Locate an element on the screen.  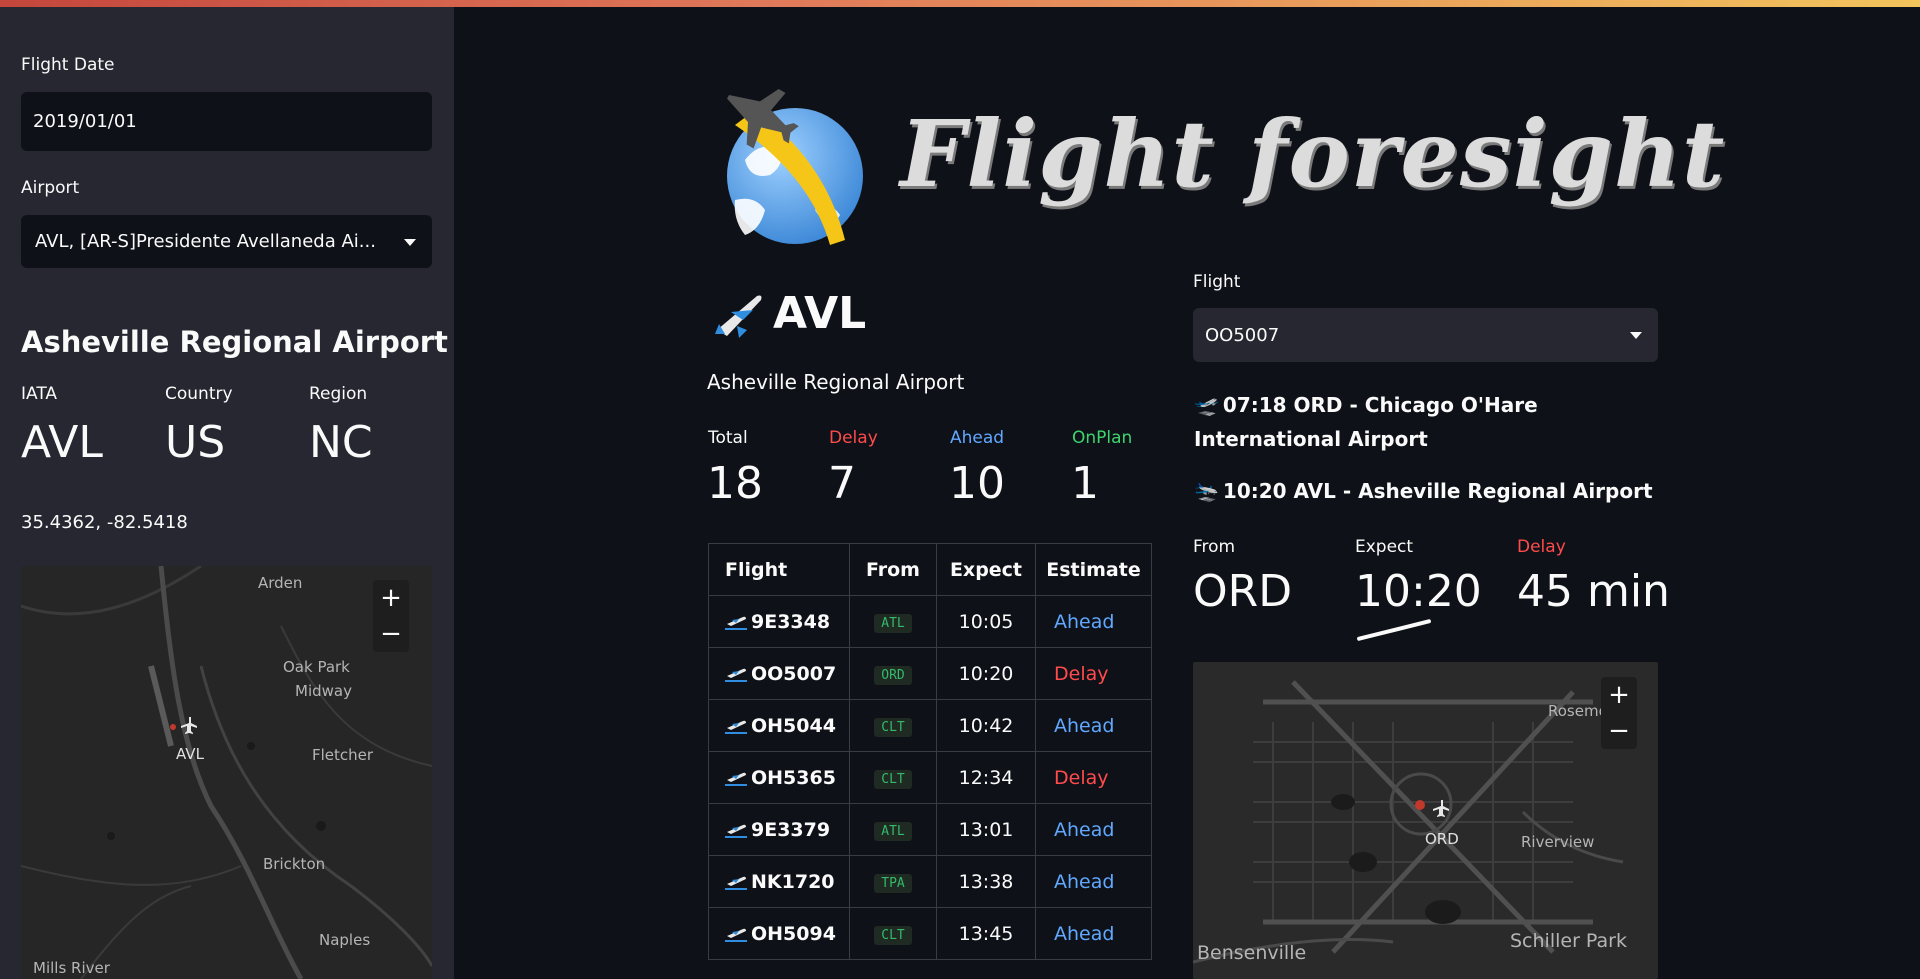
flight-number: 9E3379 is located at coordinates (791, 829).